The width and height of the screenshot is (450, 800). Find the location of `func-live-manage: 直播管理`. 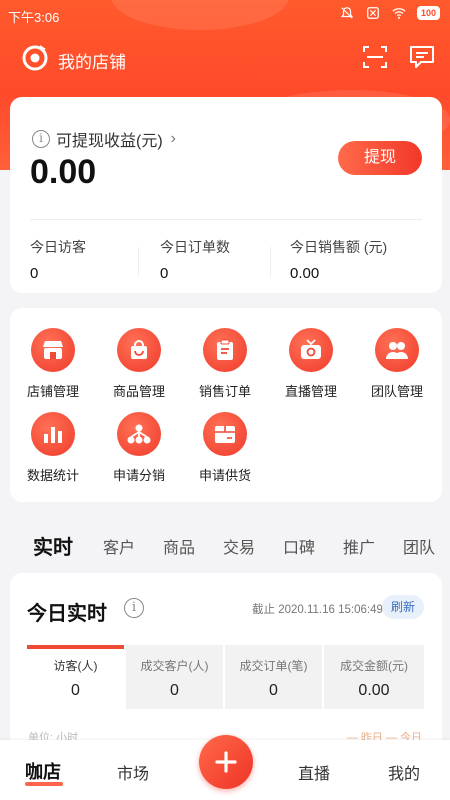

func-live-manage: 直播管理 is located at coordinates (311, 364).